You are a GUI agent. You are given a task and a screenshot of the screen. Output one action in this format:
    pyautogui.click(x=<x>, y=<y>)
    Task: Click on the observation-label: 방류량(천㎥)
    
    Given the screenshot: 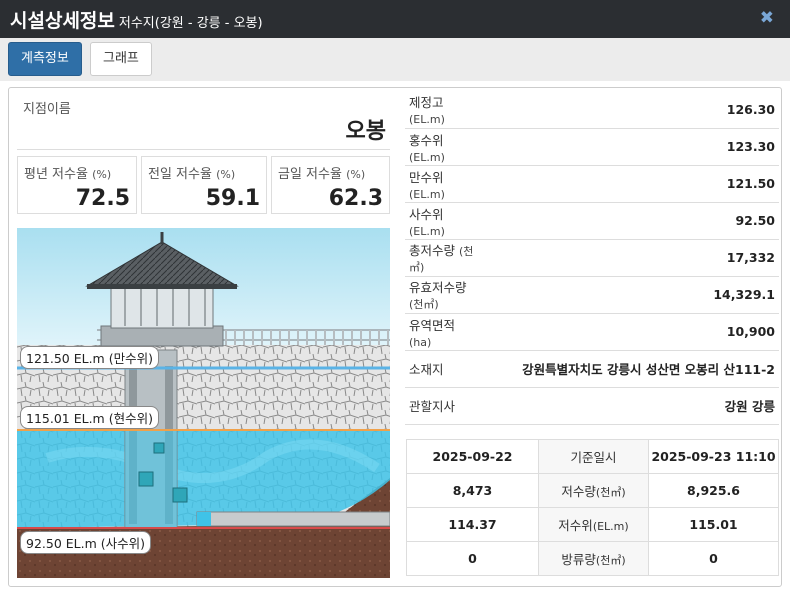 What is the action you would take?
    pyautogui.click(x=593, y=558)
    